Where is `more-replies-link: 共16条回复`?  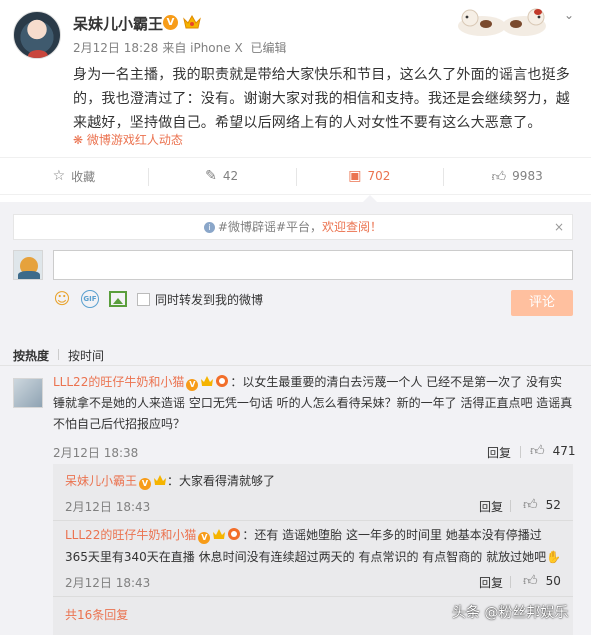
more-replies-link: 共16条回复 is located at coordinates (96, 614).